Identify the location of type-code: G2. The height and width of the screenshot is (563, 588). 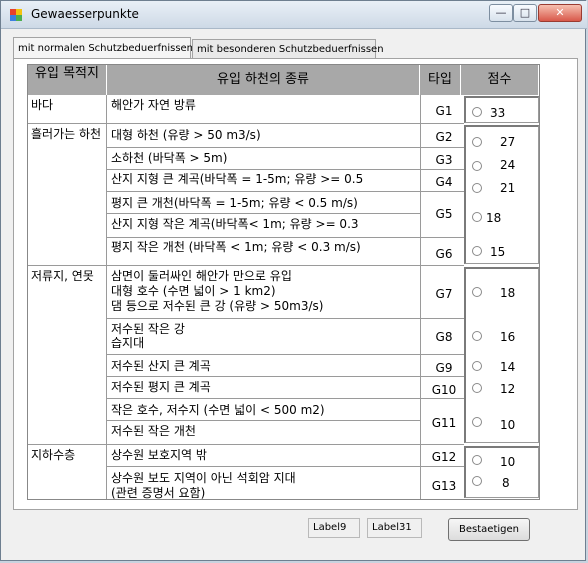
(444, 137).